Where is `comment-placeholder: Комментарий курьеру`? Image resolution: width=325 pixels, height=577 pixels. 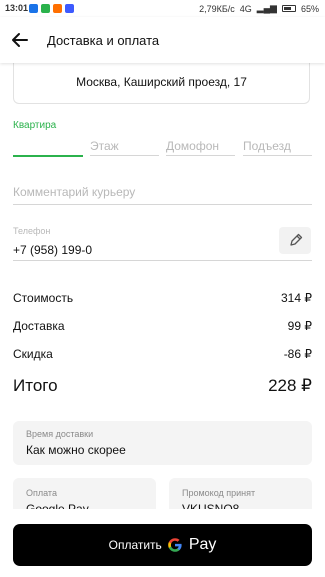 comment-placeholder: Комментарий курьеру is located at coordinates (74, 192).